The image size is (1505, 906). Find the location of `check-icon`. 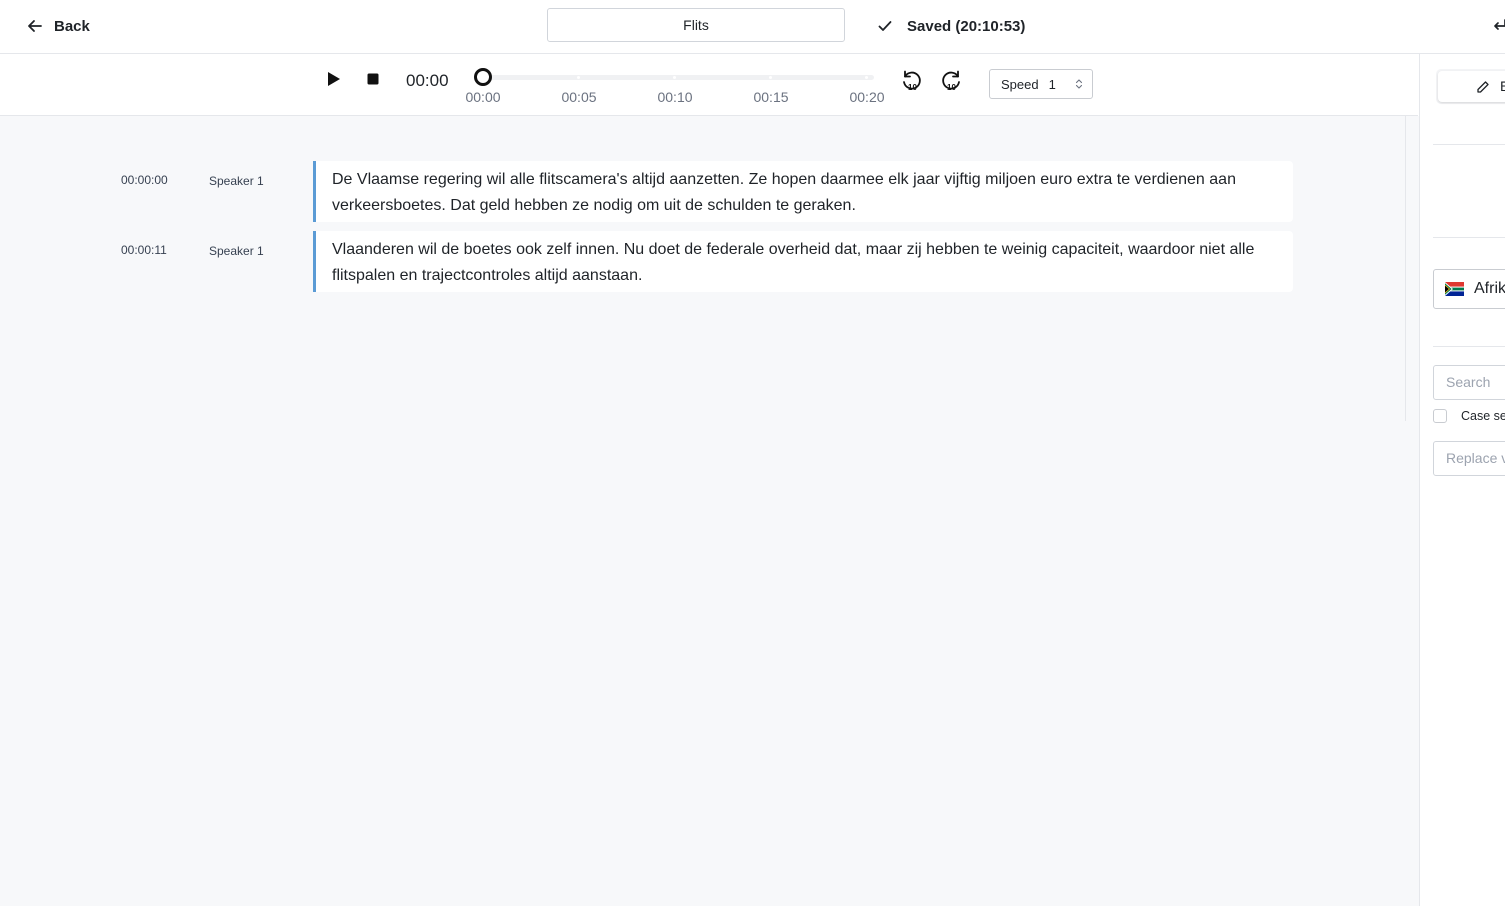

check-icon is located at coordinates (885, 26).